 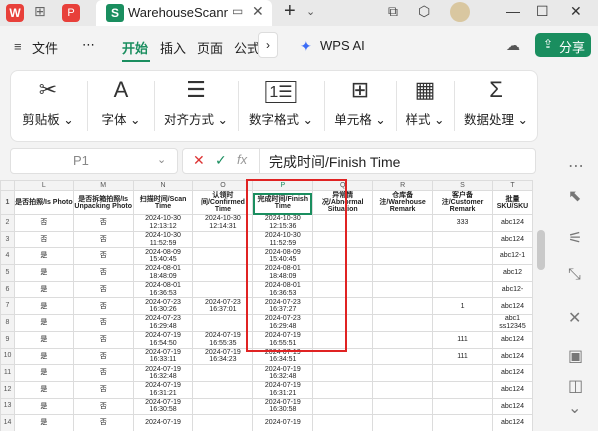 What do you see at coordinates (462, 223) in the screenshot?
I see `table-cell: 333` at bounding box center [462, 223].